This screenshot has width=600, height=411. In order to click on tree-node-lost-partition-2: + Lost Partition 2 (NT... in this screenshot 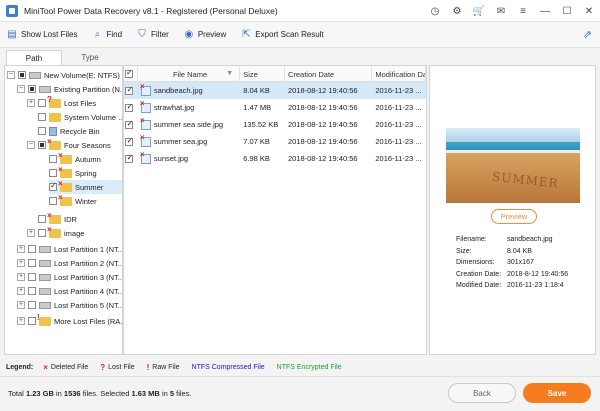, I will do `click(69, 263)`.